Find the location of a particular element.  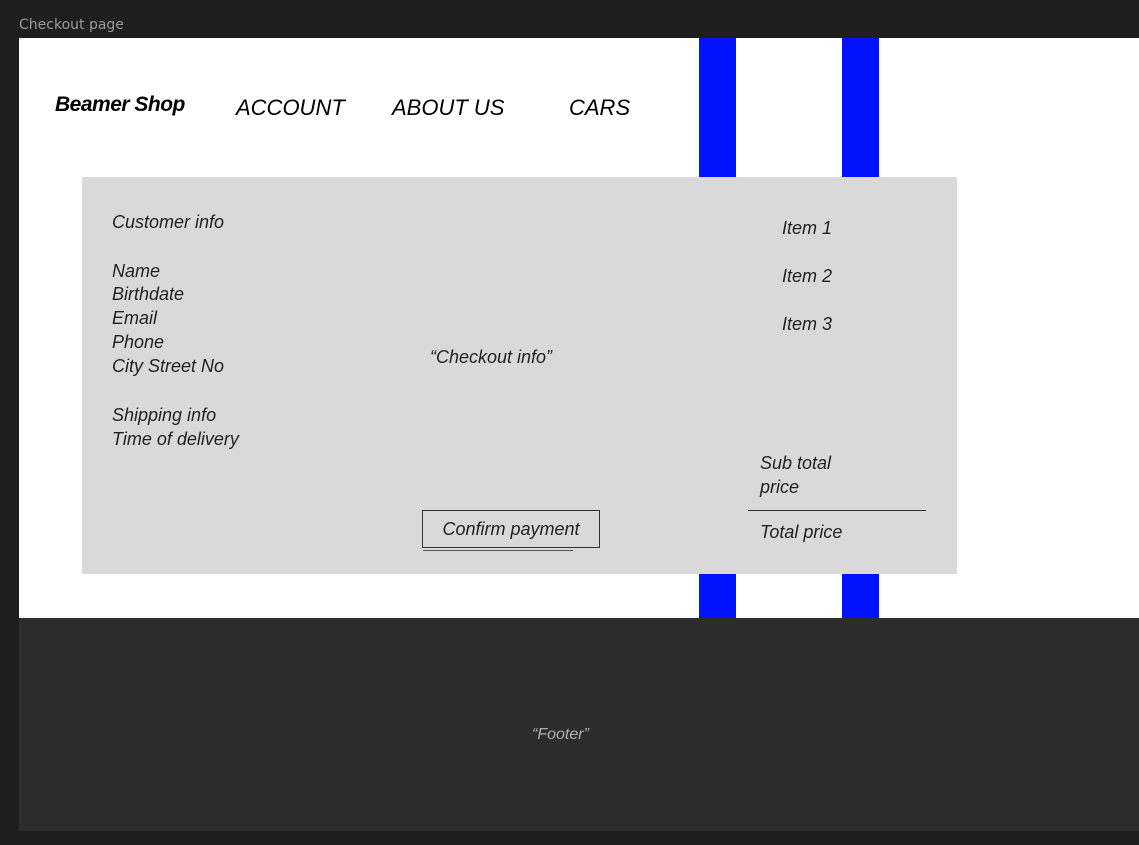

total-price-label: Total price is located at coordinates (801, 532).